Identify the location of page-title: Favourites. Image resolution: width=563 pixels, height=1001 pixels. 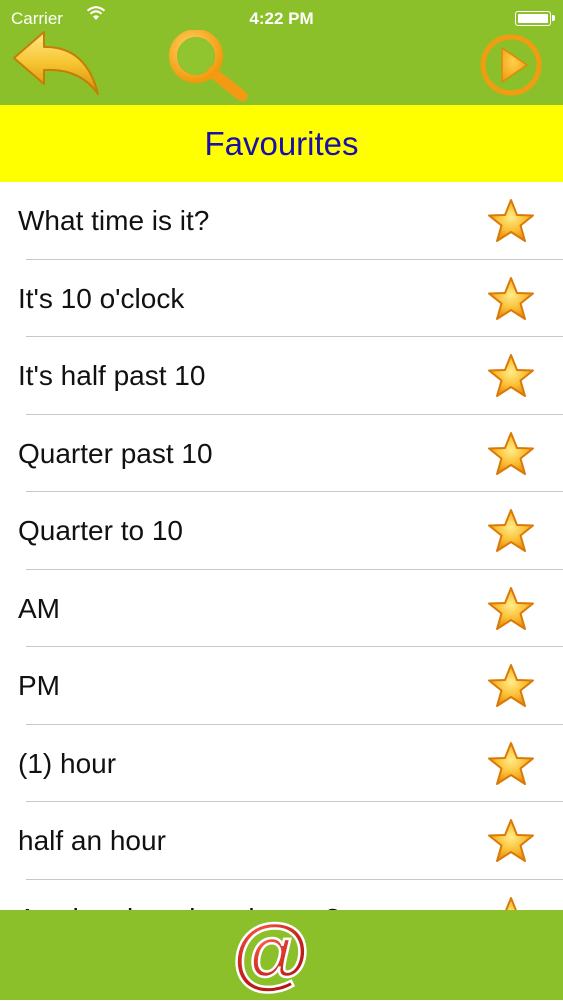
(281, 143).